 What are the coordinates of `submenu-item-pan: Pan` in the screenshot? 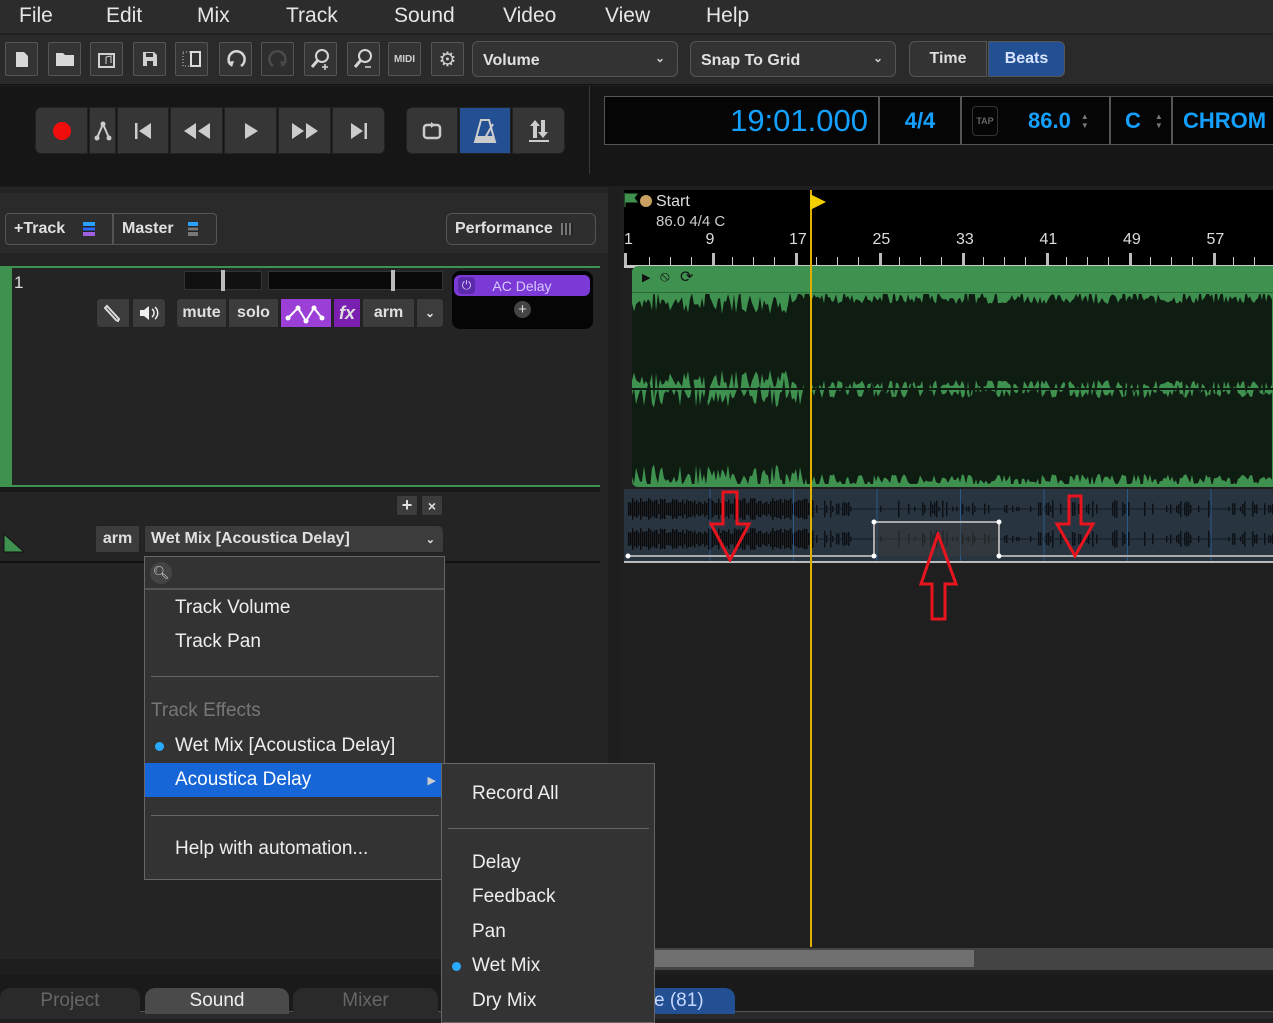 It's located at (548, 932).